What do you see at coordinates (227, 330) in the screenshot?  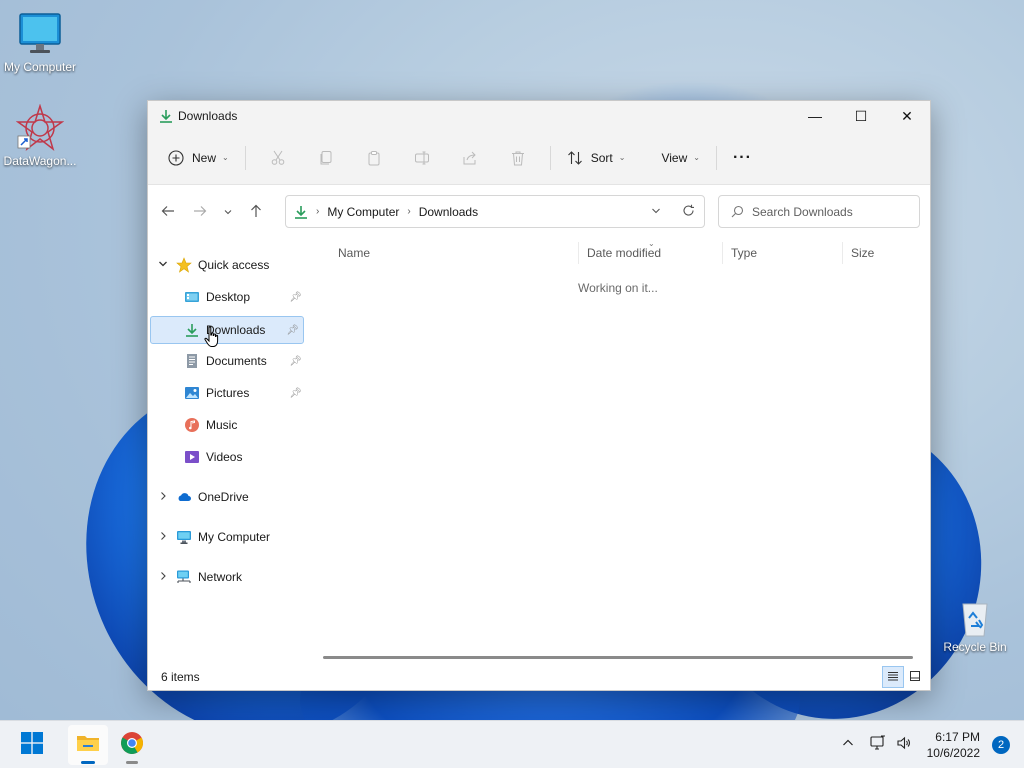 I see `nav-item-downloads: Downloads 📌︎` at bounding box center [227, 330].